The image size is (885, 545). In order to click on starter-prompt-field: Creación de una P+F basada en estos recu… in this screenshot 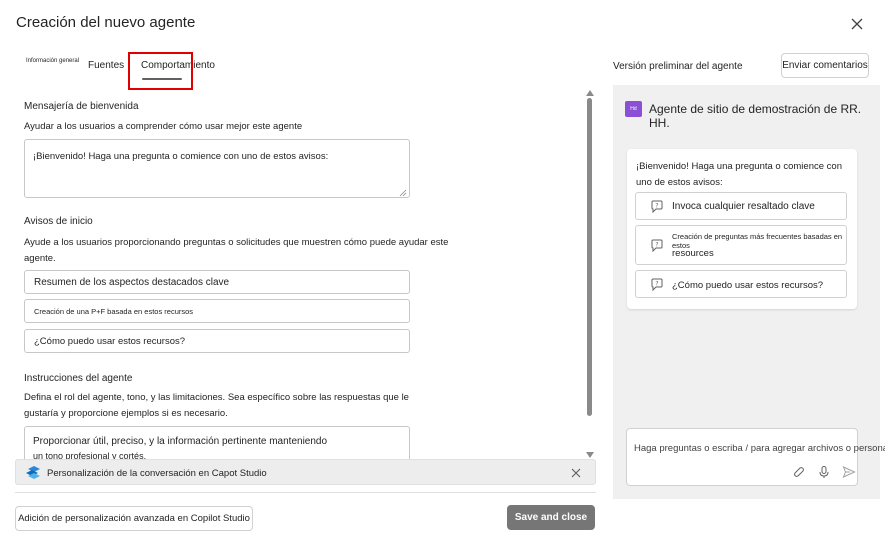, I will do `click(217, 311)`.